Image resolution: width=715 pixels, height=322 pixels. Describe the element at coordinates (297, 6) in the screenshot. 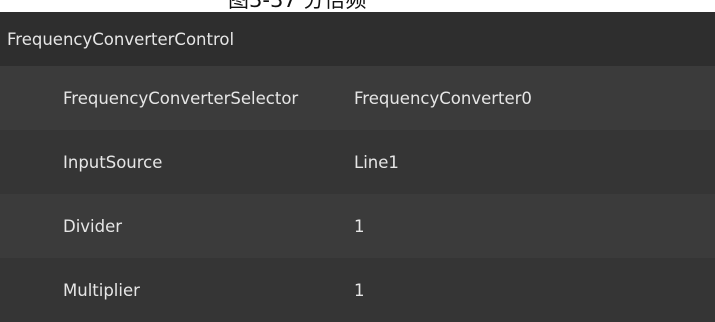

I see `figure-caption: 图3-37 分倍频` at that location.